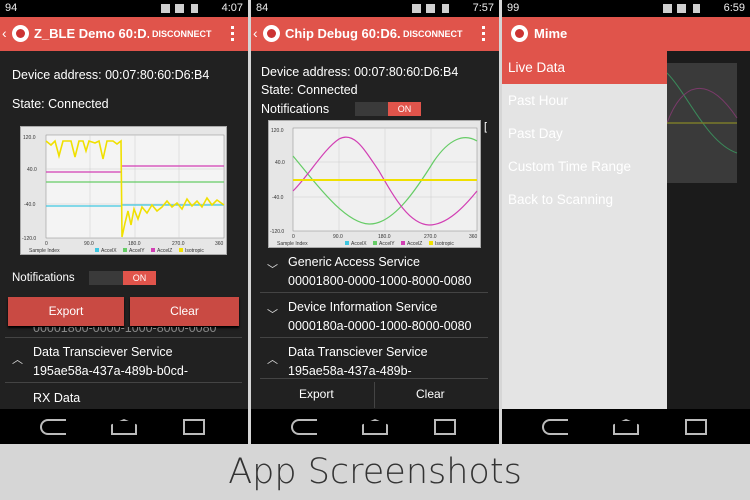 The width and height of the screenshot is (750, 500). I want to click on status-time: 7:57, so click(483, 8).